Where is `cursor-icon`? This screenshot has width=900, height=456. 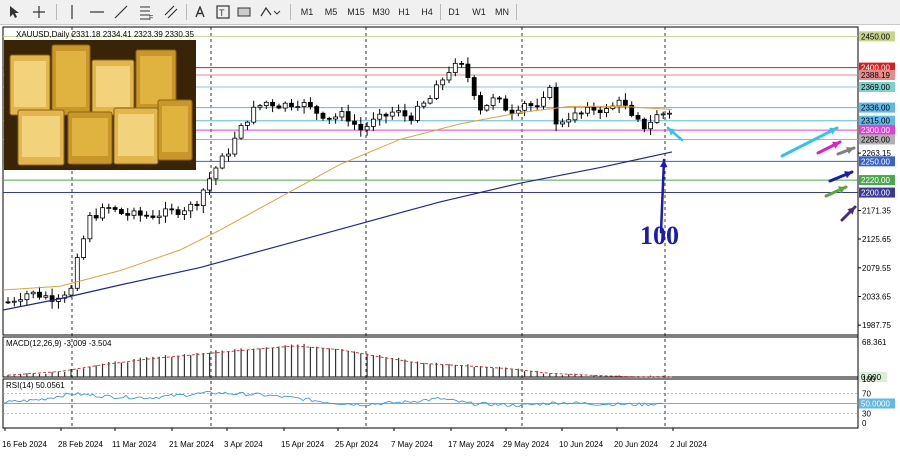
cursor-icon is located at coordinates (15, 12).